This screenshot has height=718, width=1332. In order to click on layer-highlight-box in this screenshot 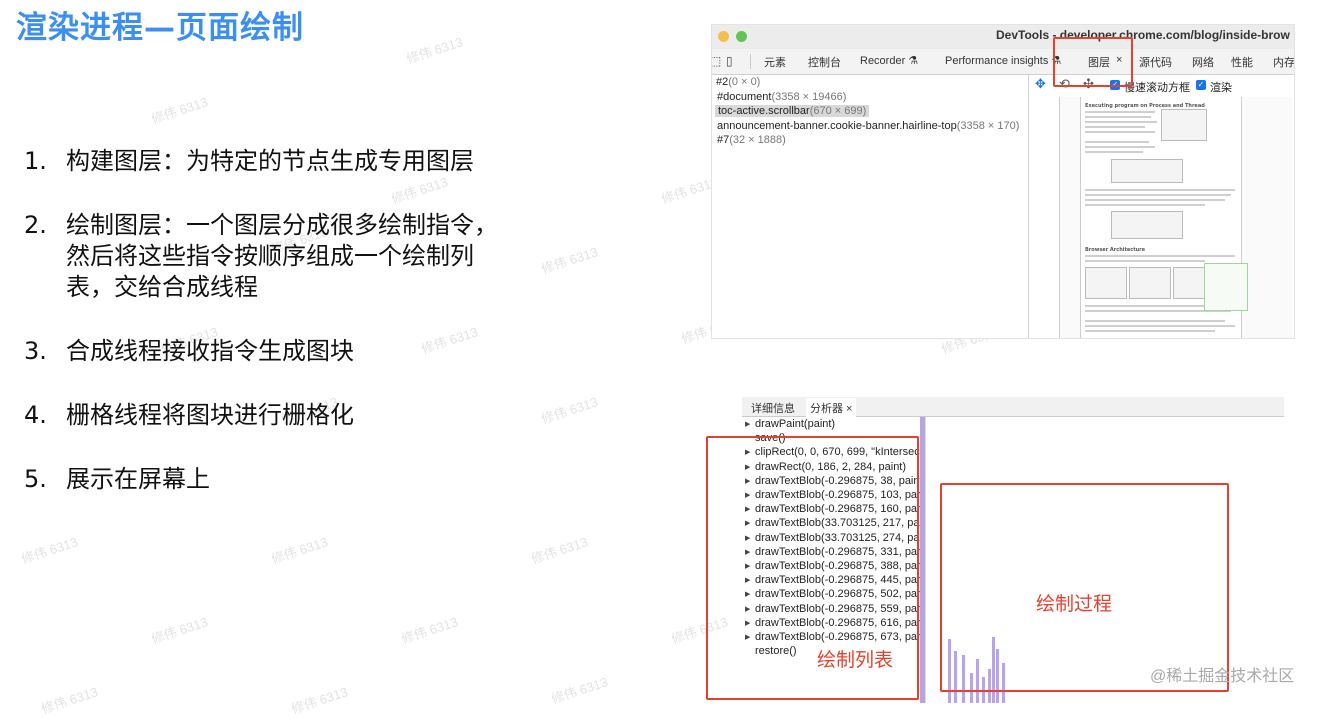, I will do `click(1226, 287)`.